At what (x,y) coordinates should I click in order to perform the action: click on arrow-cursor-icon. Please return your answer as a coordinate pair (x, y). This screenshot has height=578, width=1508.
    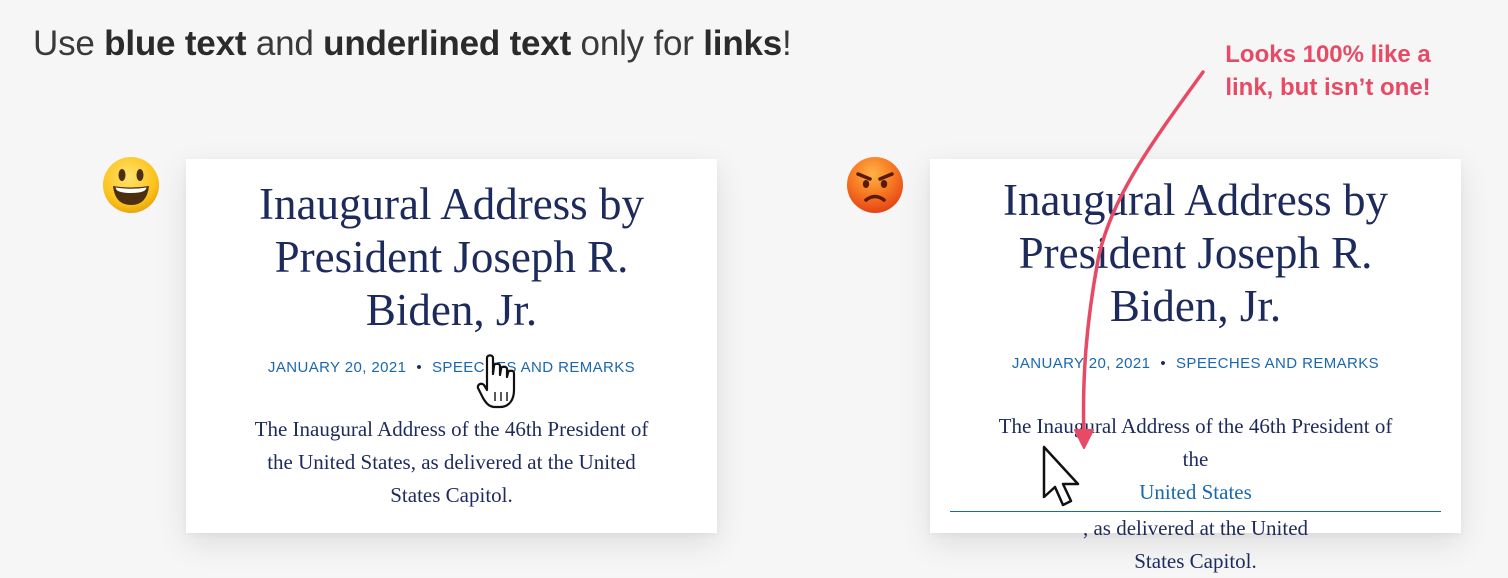
    Looking at the image, I should click on (1061, 476).